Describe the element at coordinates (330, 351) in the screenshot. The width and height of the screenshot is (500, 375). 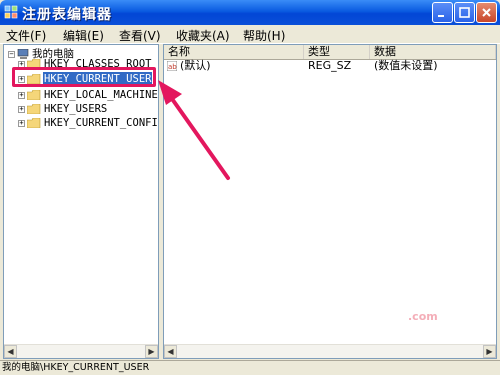
I see `list-horizontal-scrollbar: ◀ ▶` at that location.